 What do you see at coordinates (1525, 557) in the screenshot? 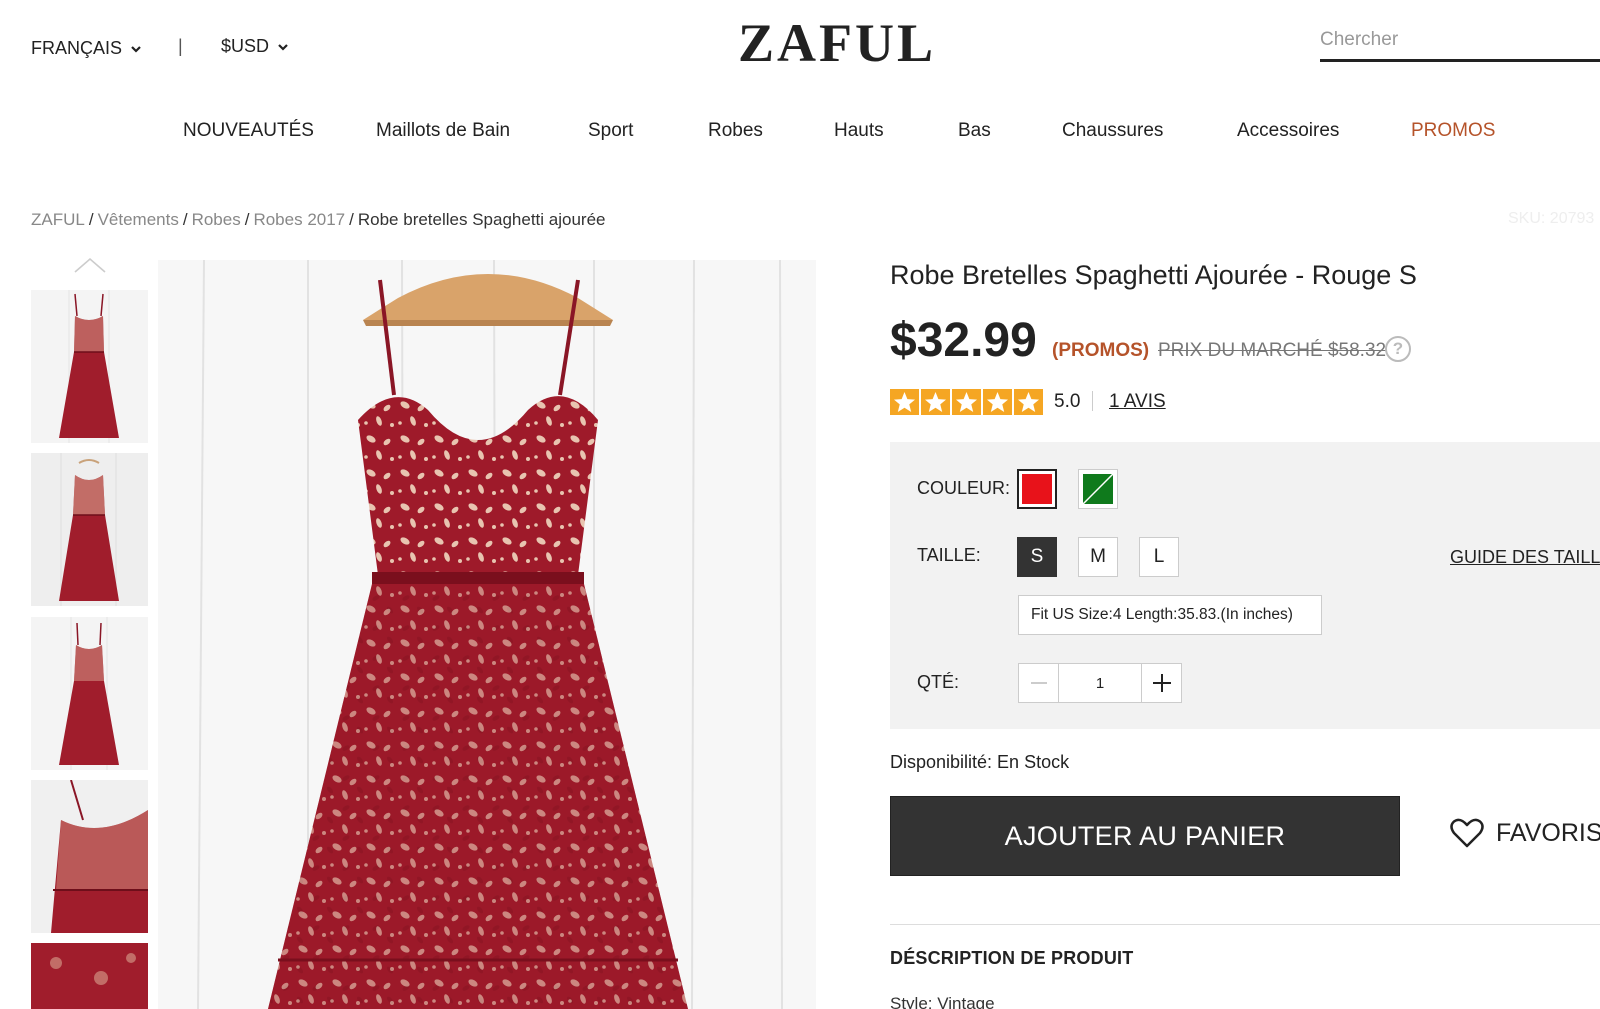
I see `size-guide-link: GUIDE DES TAILLES` at bounding box center [1525, 557].